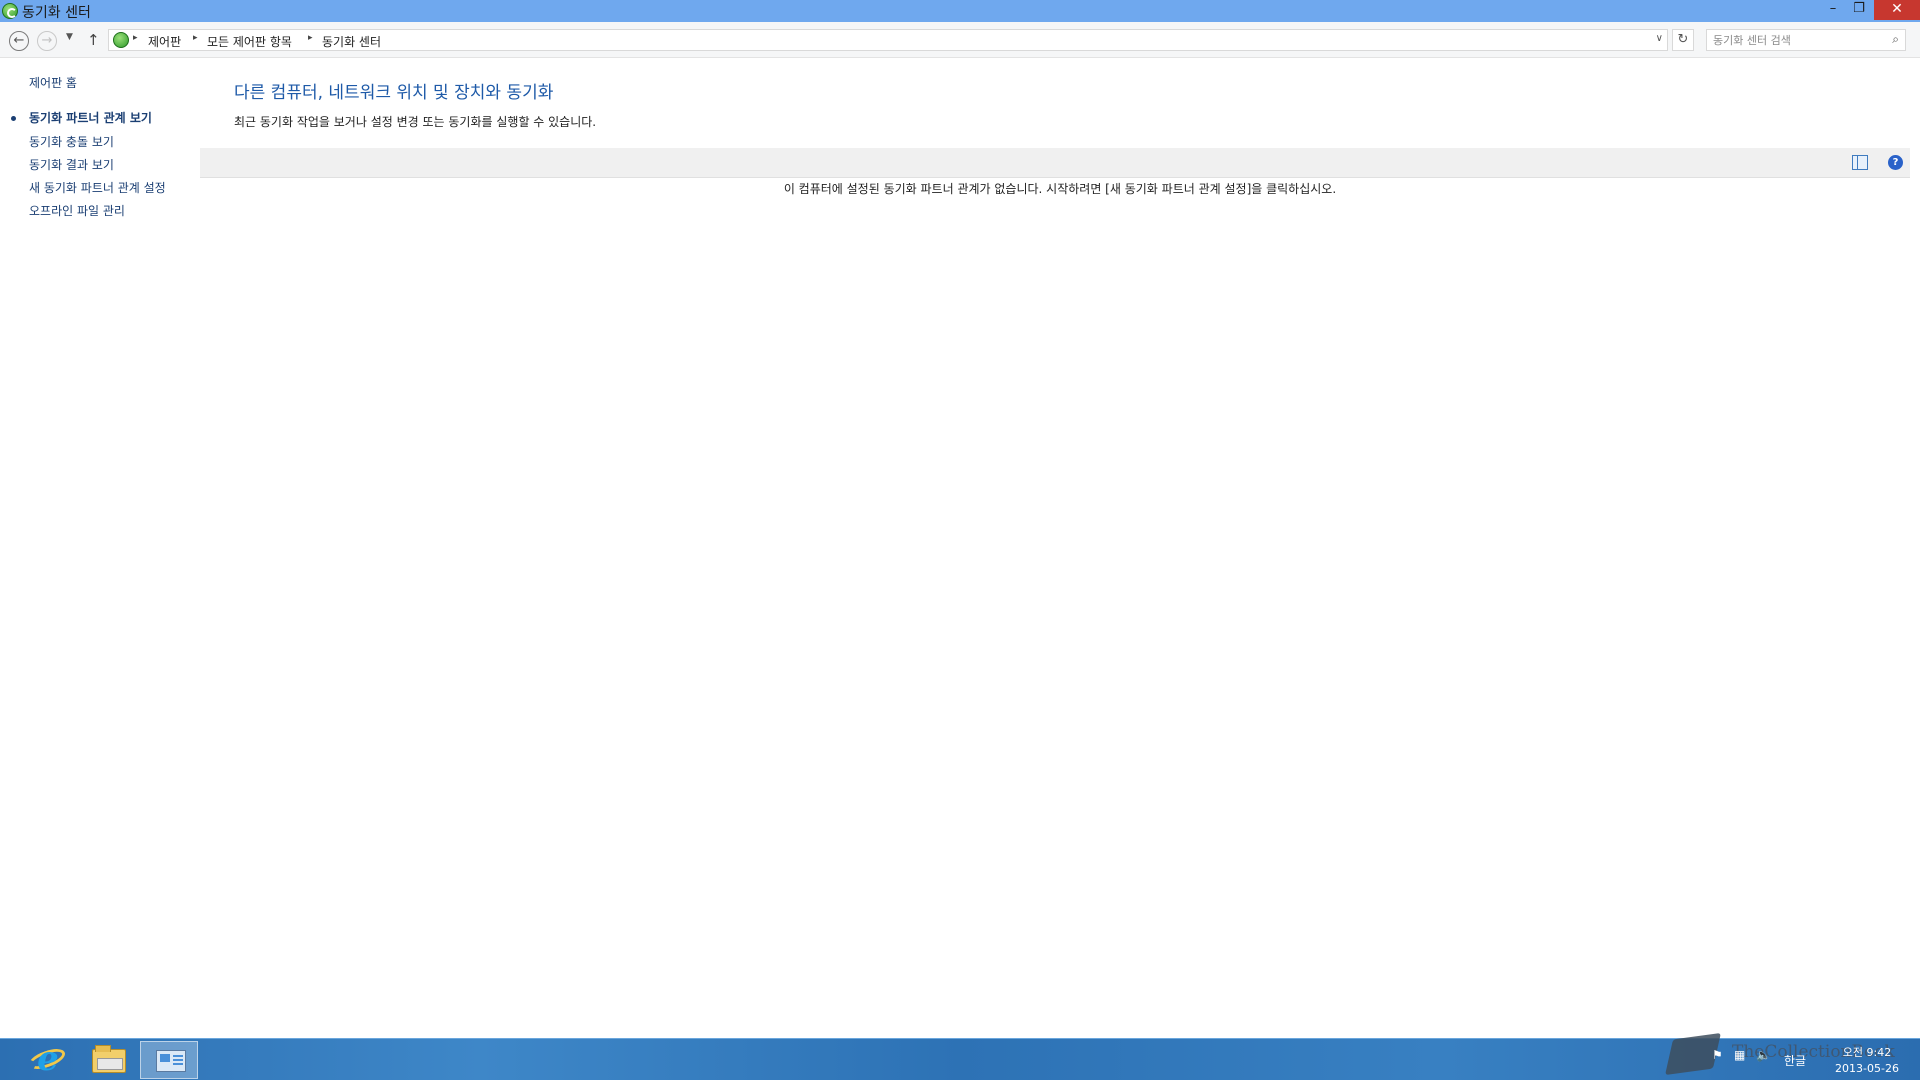  Describe the element at coordinates (1739, 1055) in the screenshot. I see `network-icon: ▦` at that location.